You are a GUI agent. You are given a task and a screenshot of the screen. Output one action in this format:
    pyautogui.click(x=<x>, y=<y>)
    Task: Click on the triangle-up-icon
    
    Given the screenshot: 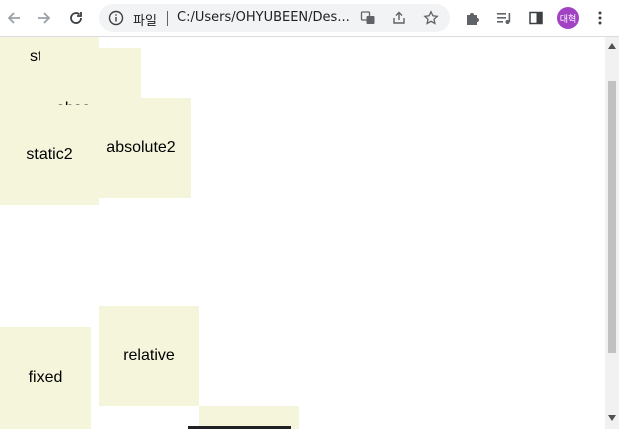 What is the action you would take?
    pyautogui.click(x=612, y=46)
    